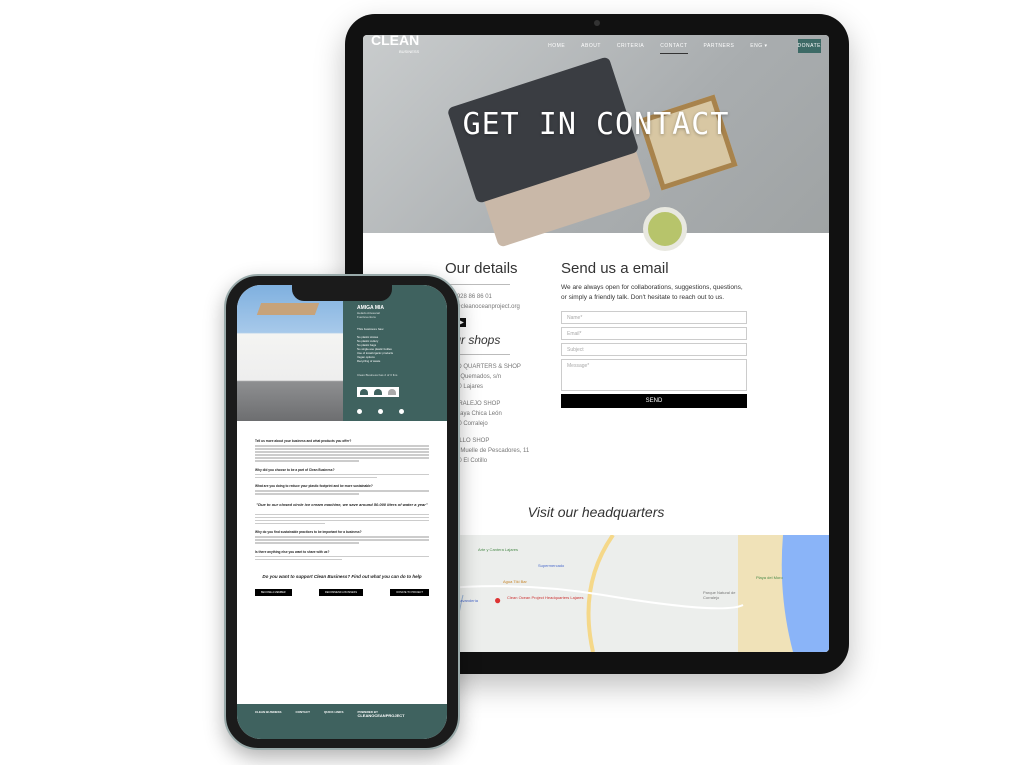  I want to click on camera, so click(597, 23).